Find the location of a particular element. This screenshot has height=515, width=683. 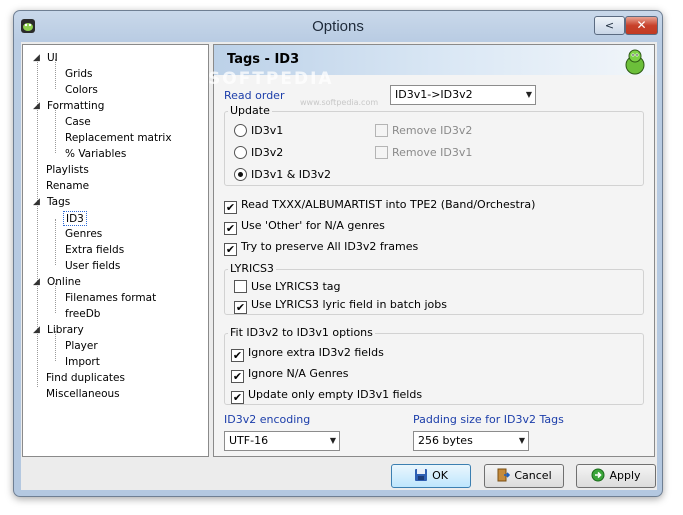

preserve-frames-checkbox: ✔ Try to preserve All ID3v2 frames is located at coordinates (321, 247).